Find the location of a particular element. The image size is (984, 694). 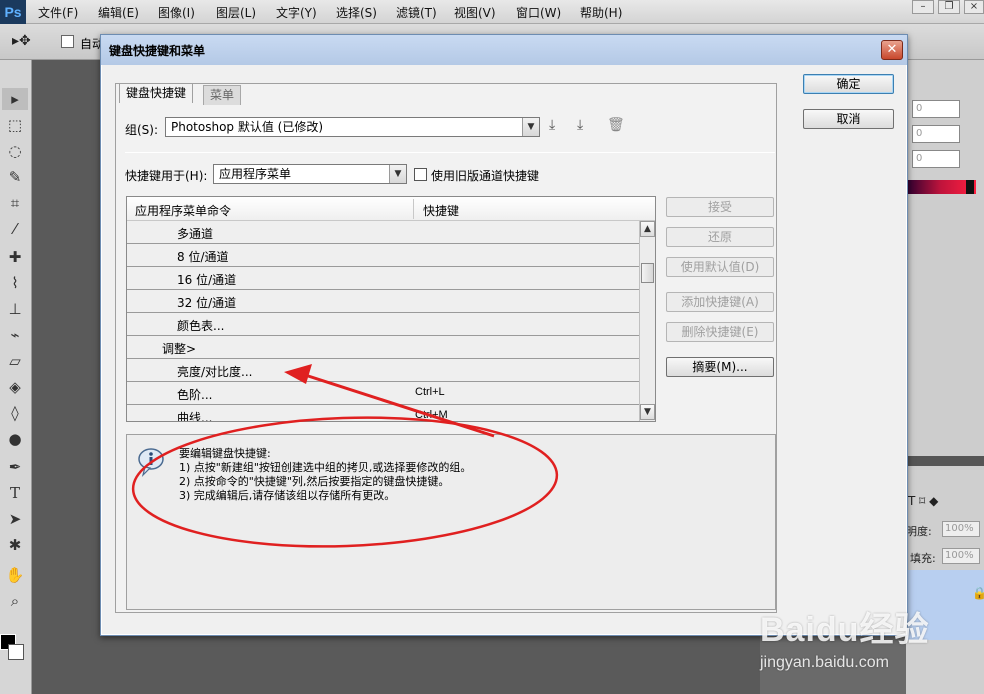

save-set-icon: ⤓ is located at coordinates (552, 125).